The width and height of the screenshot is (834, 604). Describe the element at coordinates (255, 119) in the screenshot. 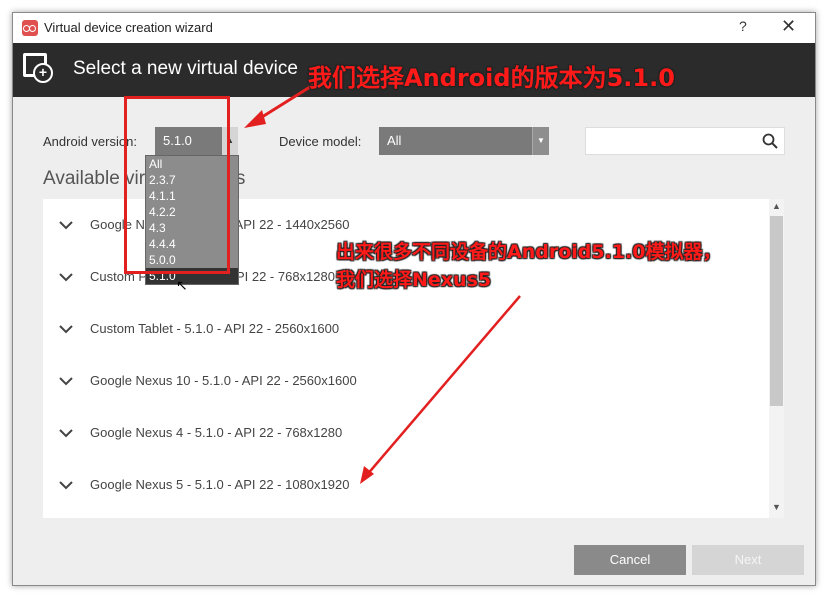

I see `annotation-arrowhead-top` at that location.